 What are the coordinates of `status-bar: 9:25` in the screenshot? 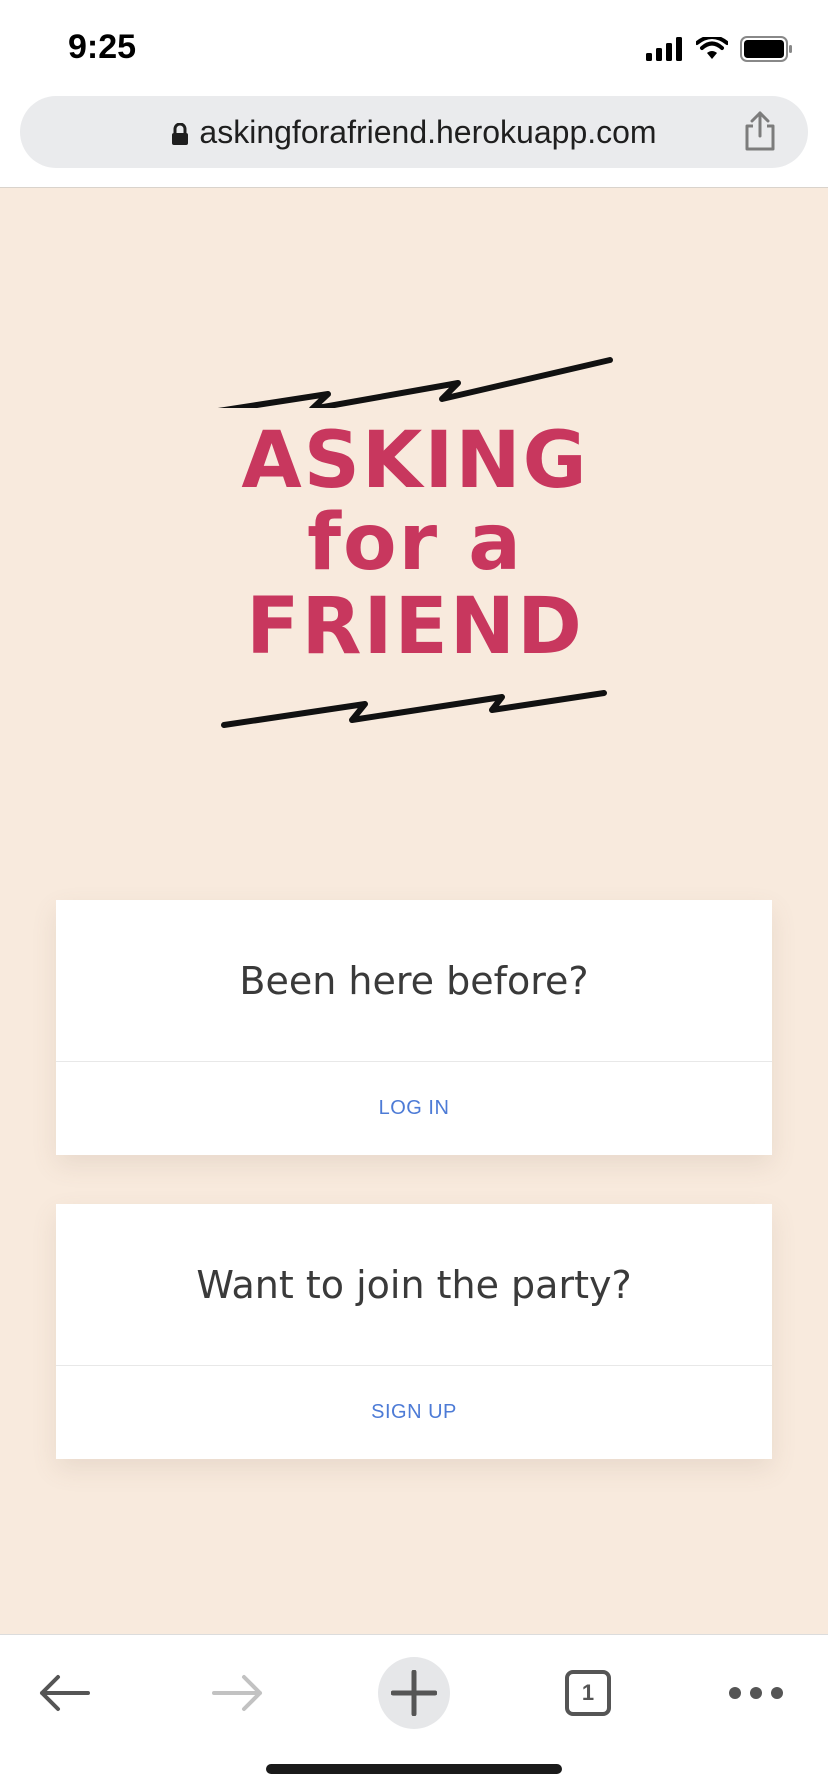 It's located at (414, 48).